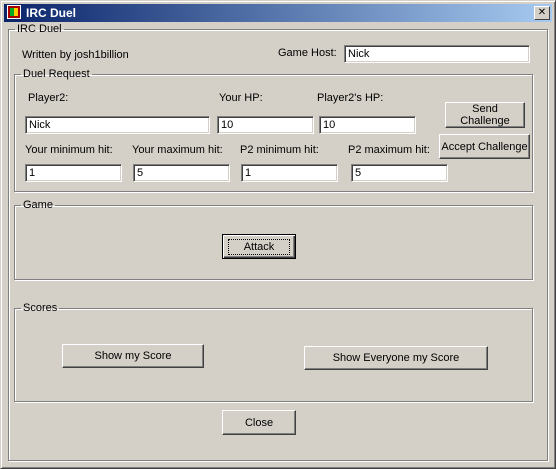 Image resolution: width=556 pixels, height=469 pixels. I want to click on title-bar: IRC Duel ✕, so click(278, 13).